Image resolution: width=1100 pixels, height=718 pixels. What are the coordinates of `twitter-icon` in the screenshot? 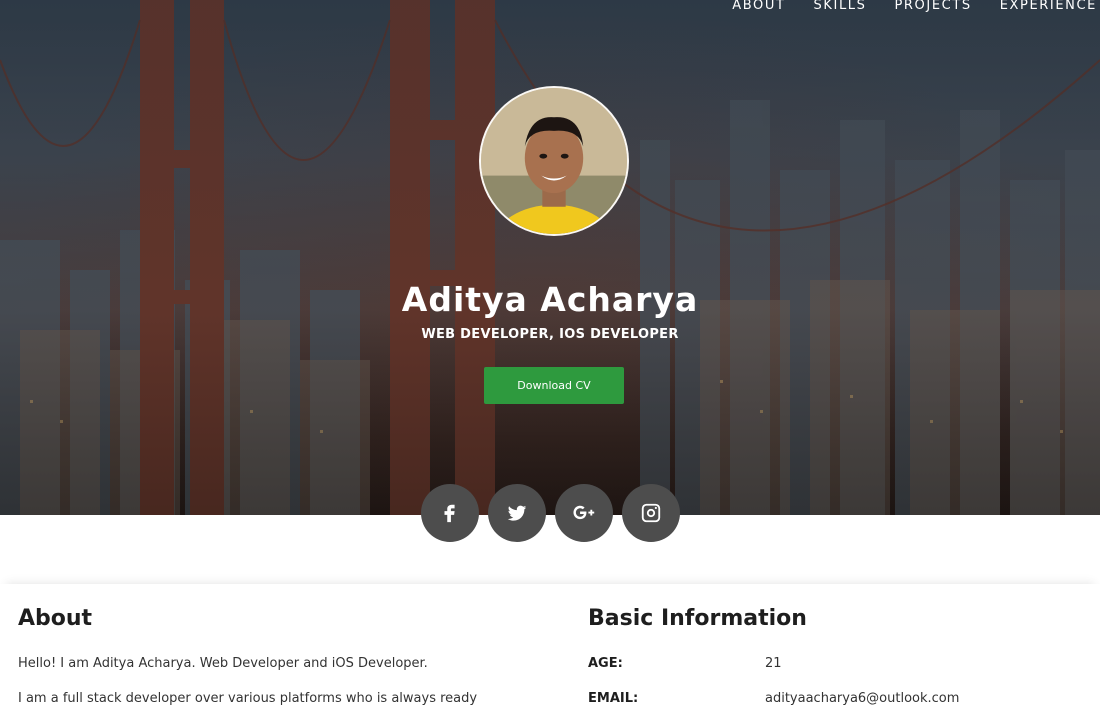 It's located at (517, 513).